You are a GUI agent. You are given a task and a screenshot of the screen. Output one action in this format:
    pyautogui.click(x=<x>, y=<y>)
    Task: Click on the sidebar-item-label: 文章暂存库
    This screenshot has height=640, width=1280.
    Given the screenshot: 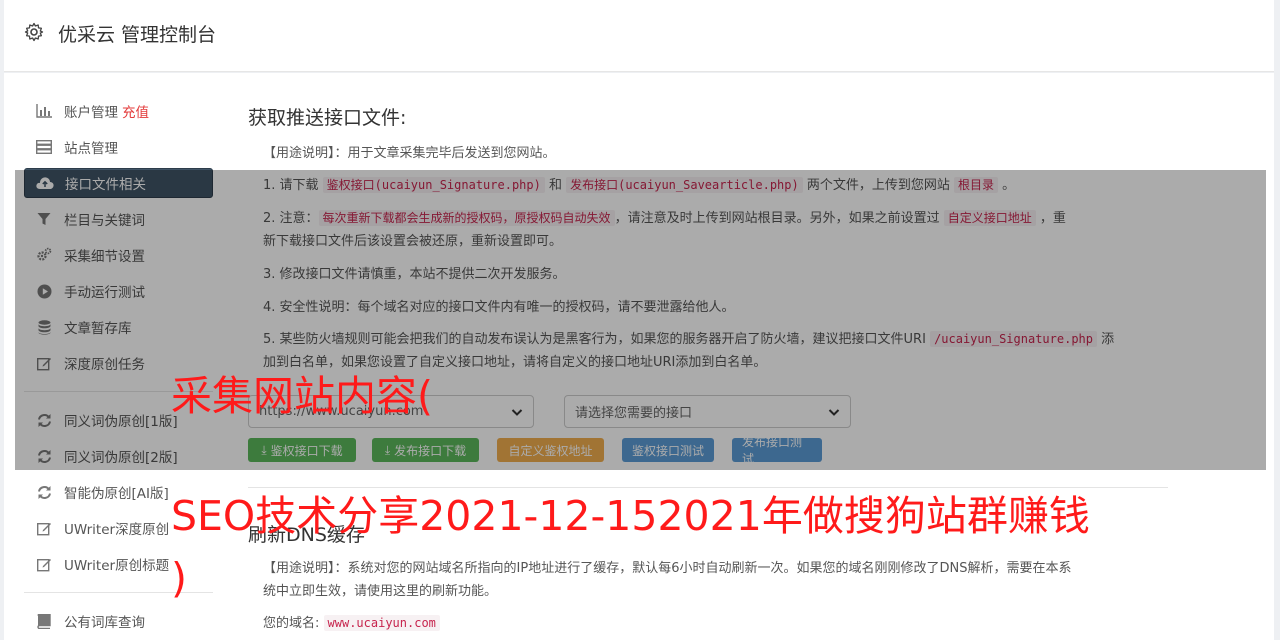 What is the action you would take?
    pyautogui.click(x=98, y=329)
    